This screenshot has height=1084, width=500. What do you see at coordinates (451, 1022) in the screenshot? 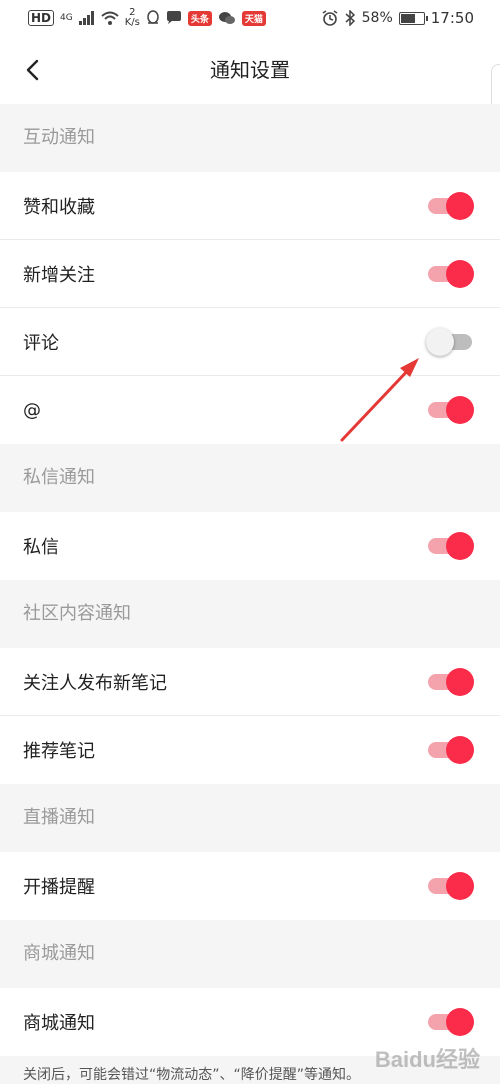
I see `mall-toggle` at bounding box center [451, 1022].